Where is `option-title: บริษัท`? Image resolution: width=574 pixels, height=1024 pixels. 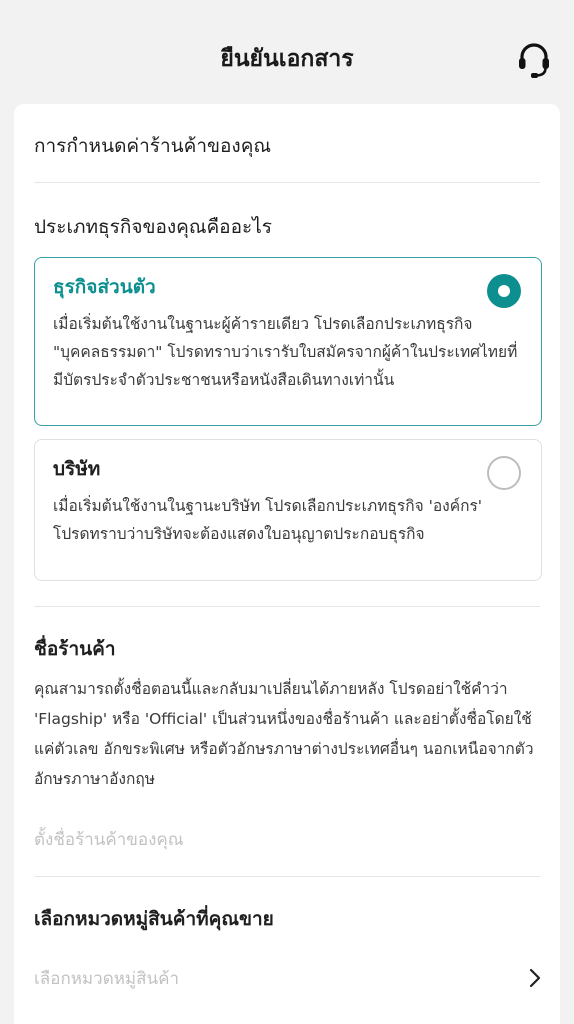
option-title: บริษัท is located at coordinates (77, 469).